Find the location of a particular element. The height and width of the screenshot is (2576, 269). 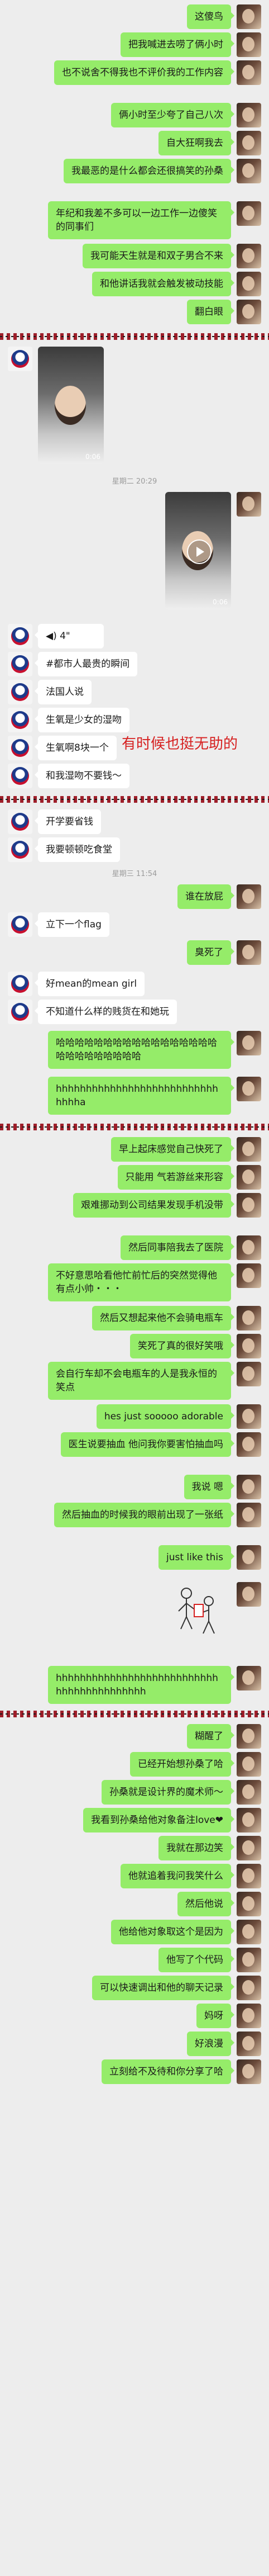

message-bubble: 开学要省钱 is located at coordinates (68, 821).